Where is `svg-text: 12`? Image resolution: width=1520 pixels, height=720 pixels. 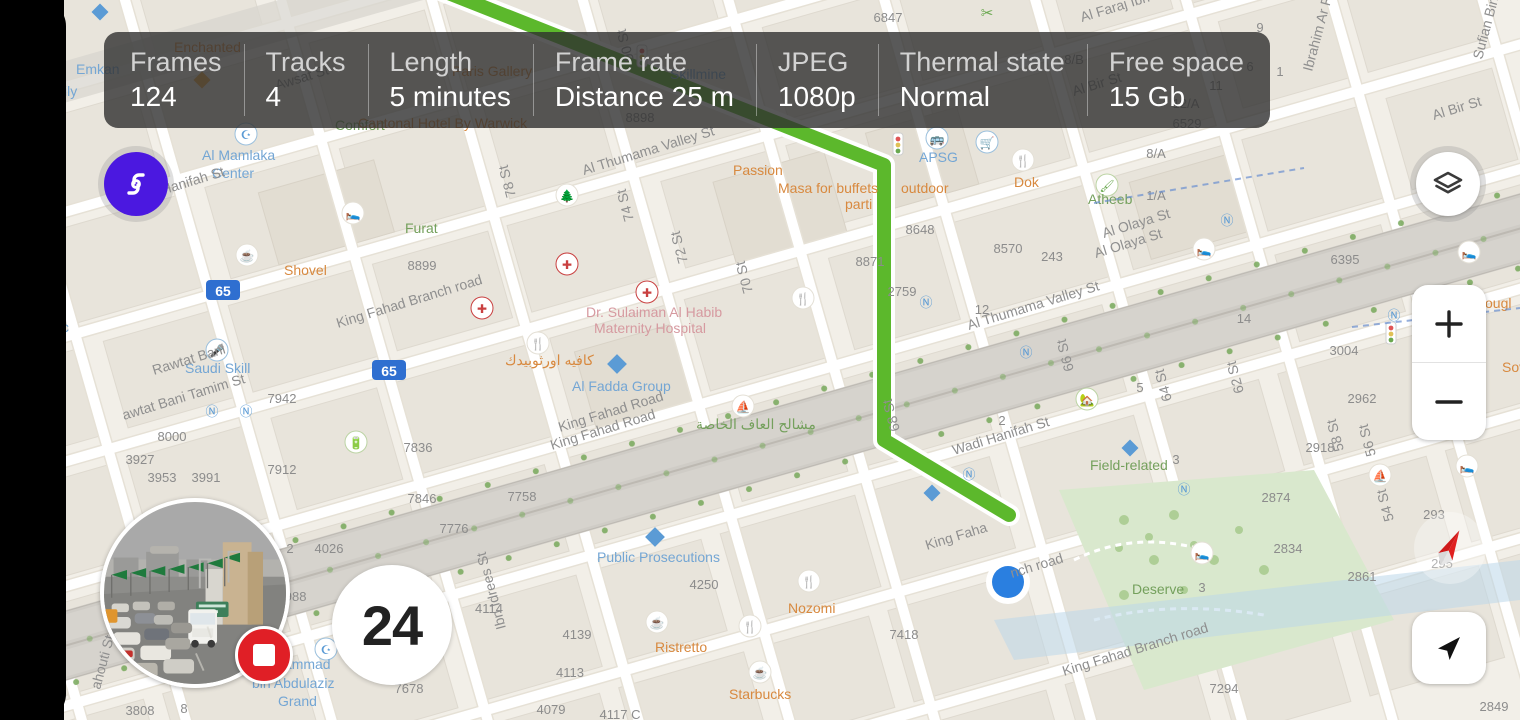
svg-text: 12 is located at coordinates (982, 309).